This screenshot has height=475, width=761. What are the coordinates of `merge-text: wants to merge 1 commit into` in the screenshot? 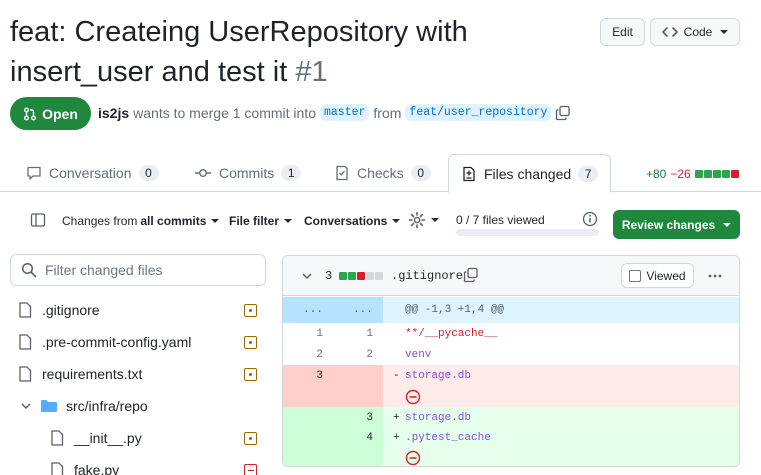 It's located at (224, 112).